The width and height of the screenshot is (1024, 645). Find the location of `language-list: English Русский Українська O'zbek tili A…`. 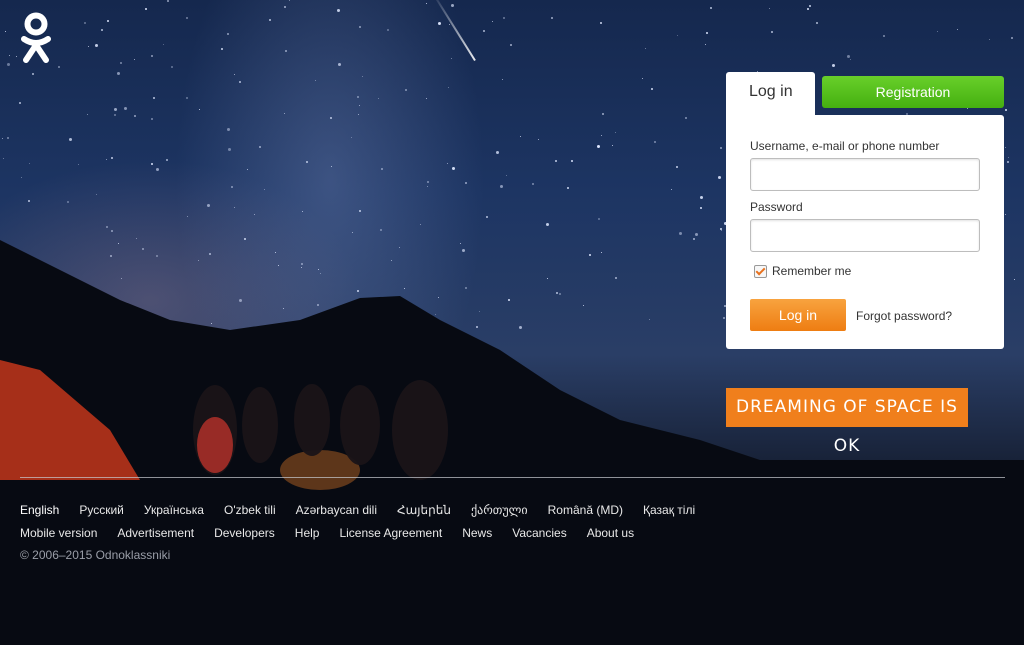

language-list: English Русский Українська O'zbek tili A… is located at coordinates (367, 510).